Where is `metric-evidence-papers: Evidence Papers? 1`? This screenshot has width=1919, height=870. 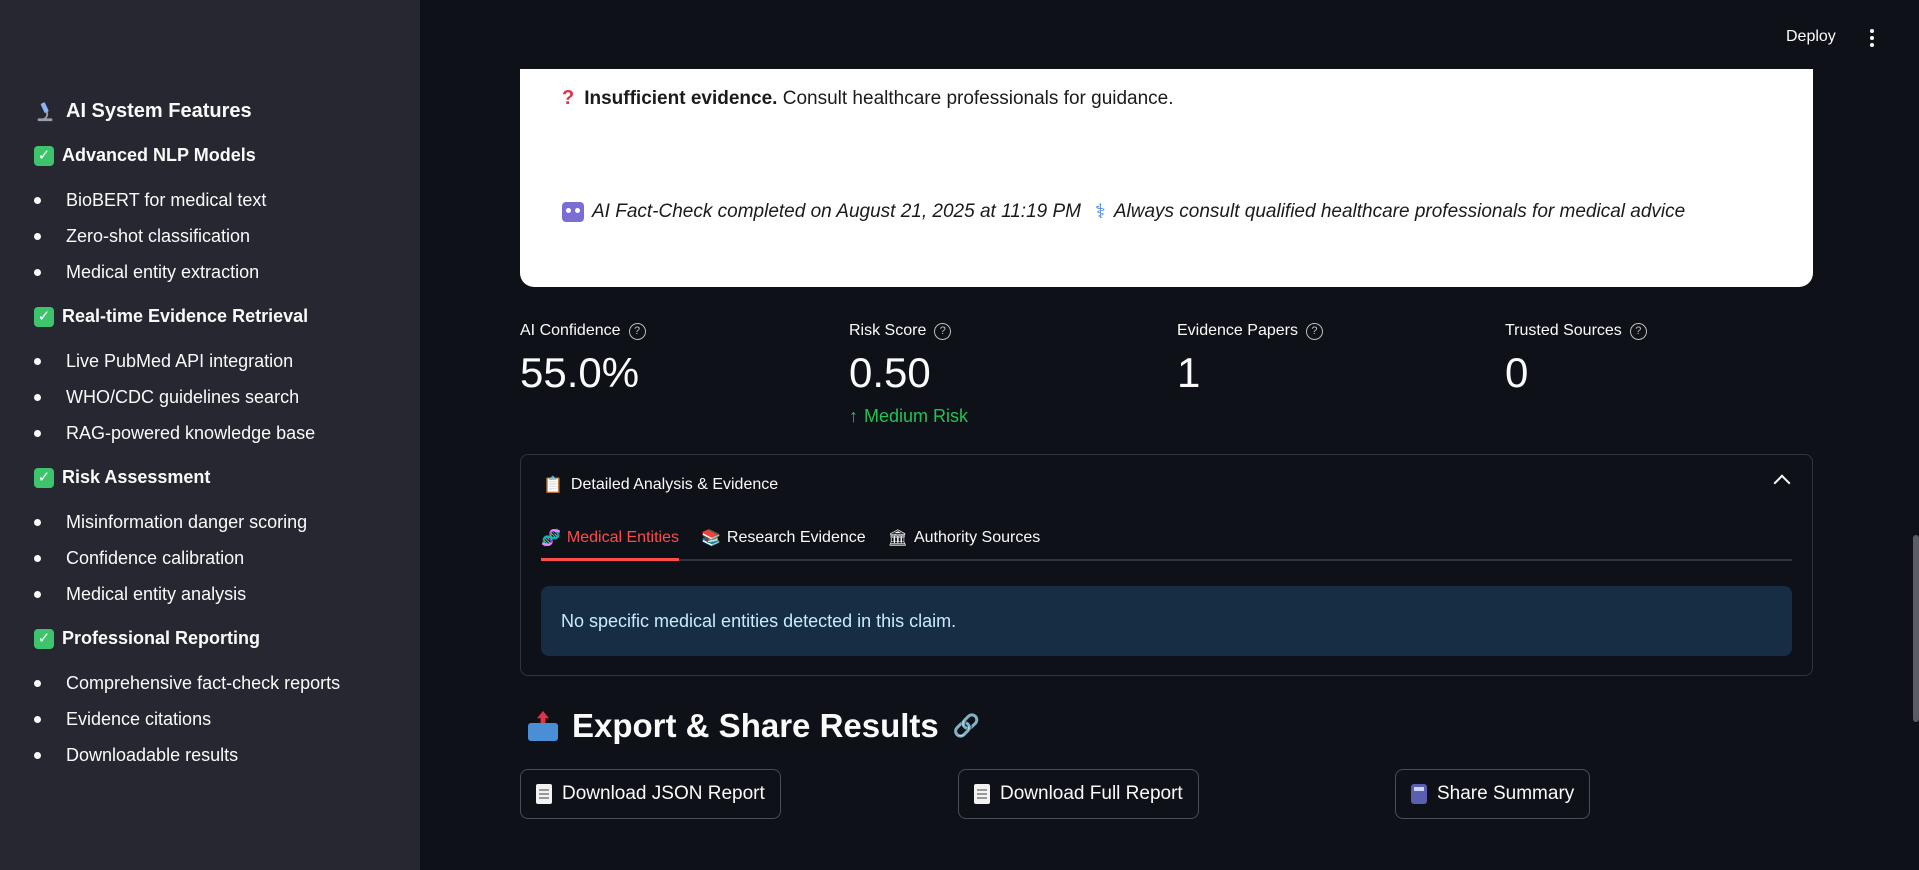
metric-evidence-papers: Evidence Papers? 1 is located at coordinates (1250, 359).